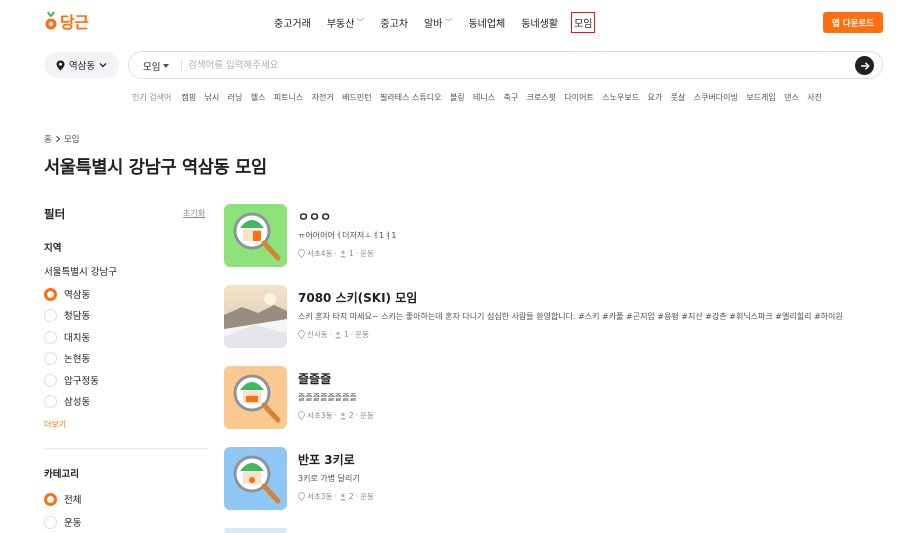 The image size is (900, 533). I want to click on group-meta: 서초3동 · 2 · 운동, so click(336, 496).